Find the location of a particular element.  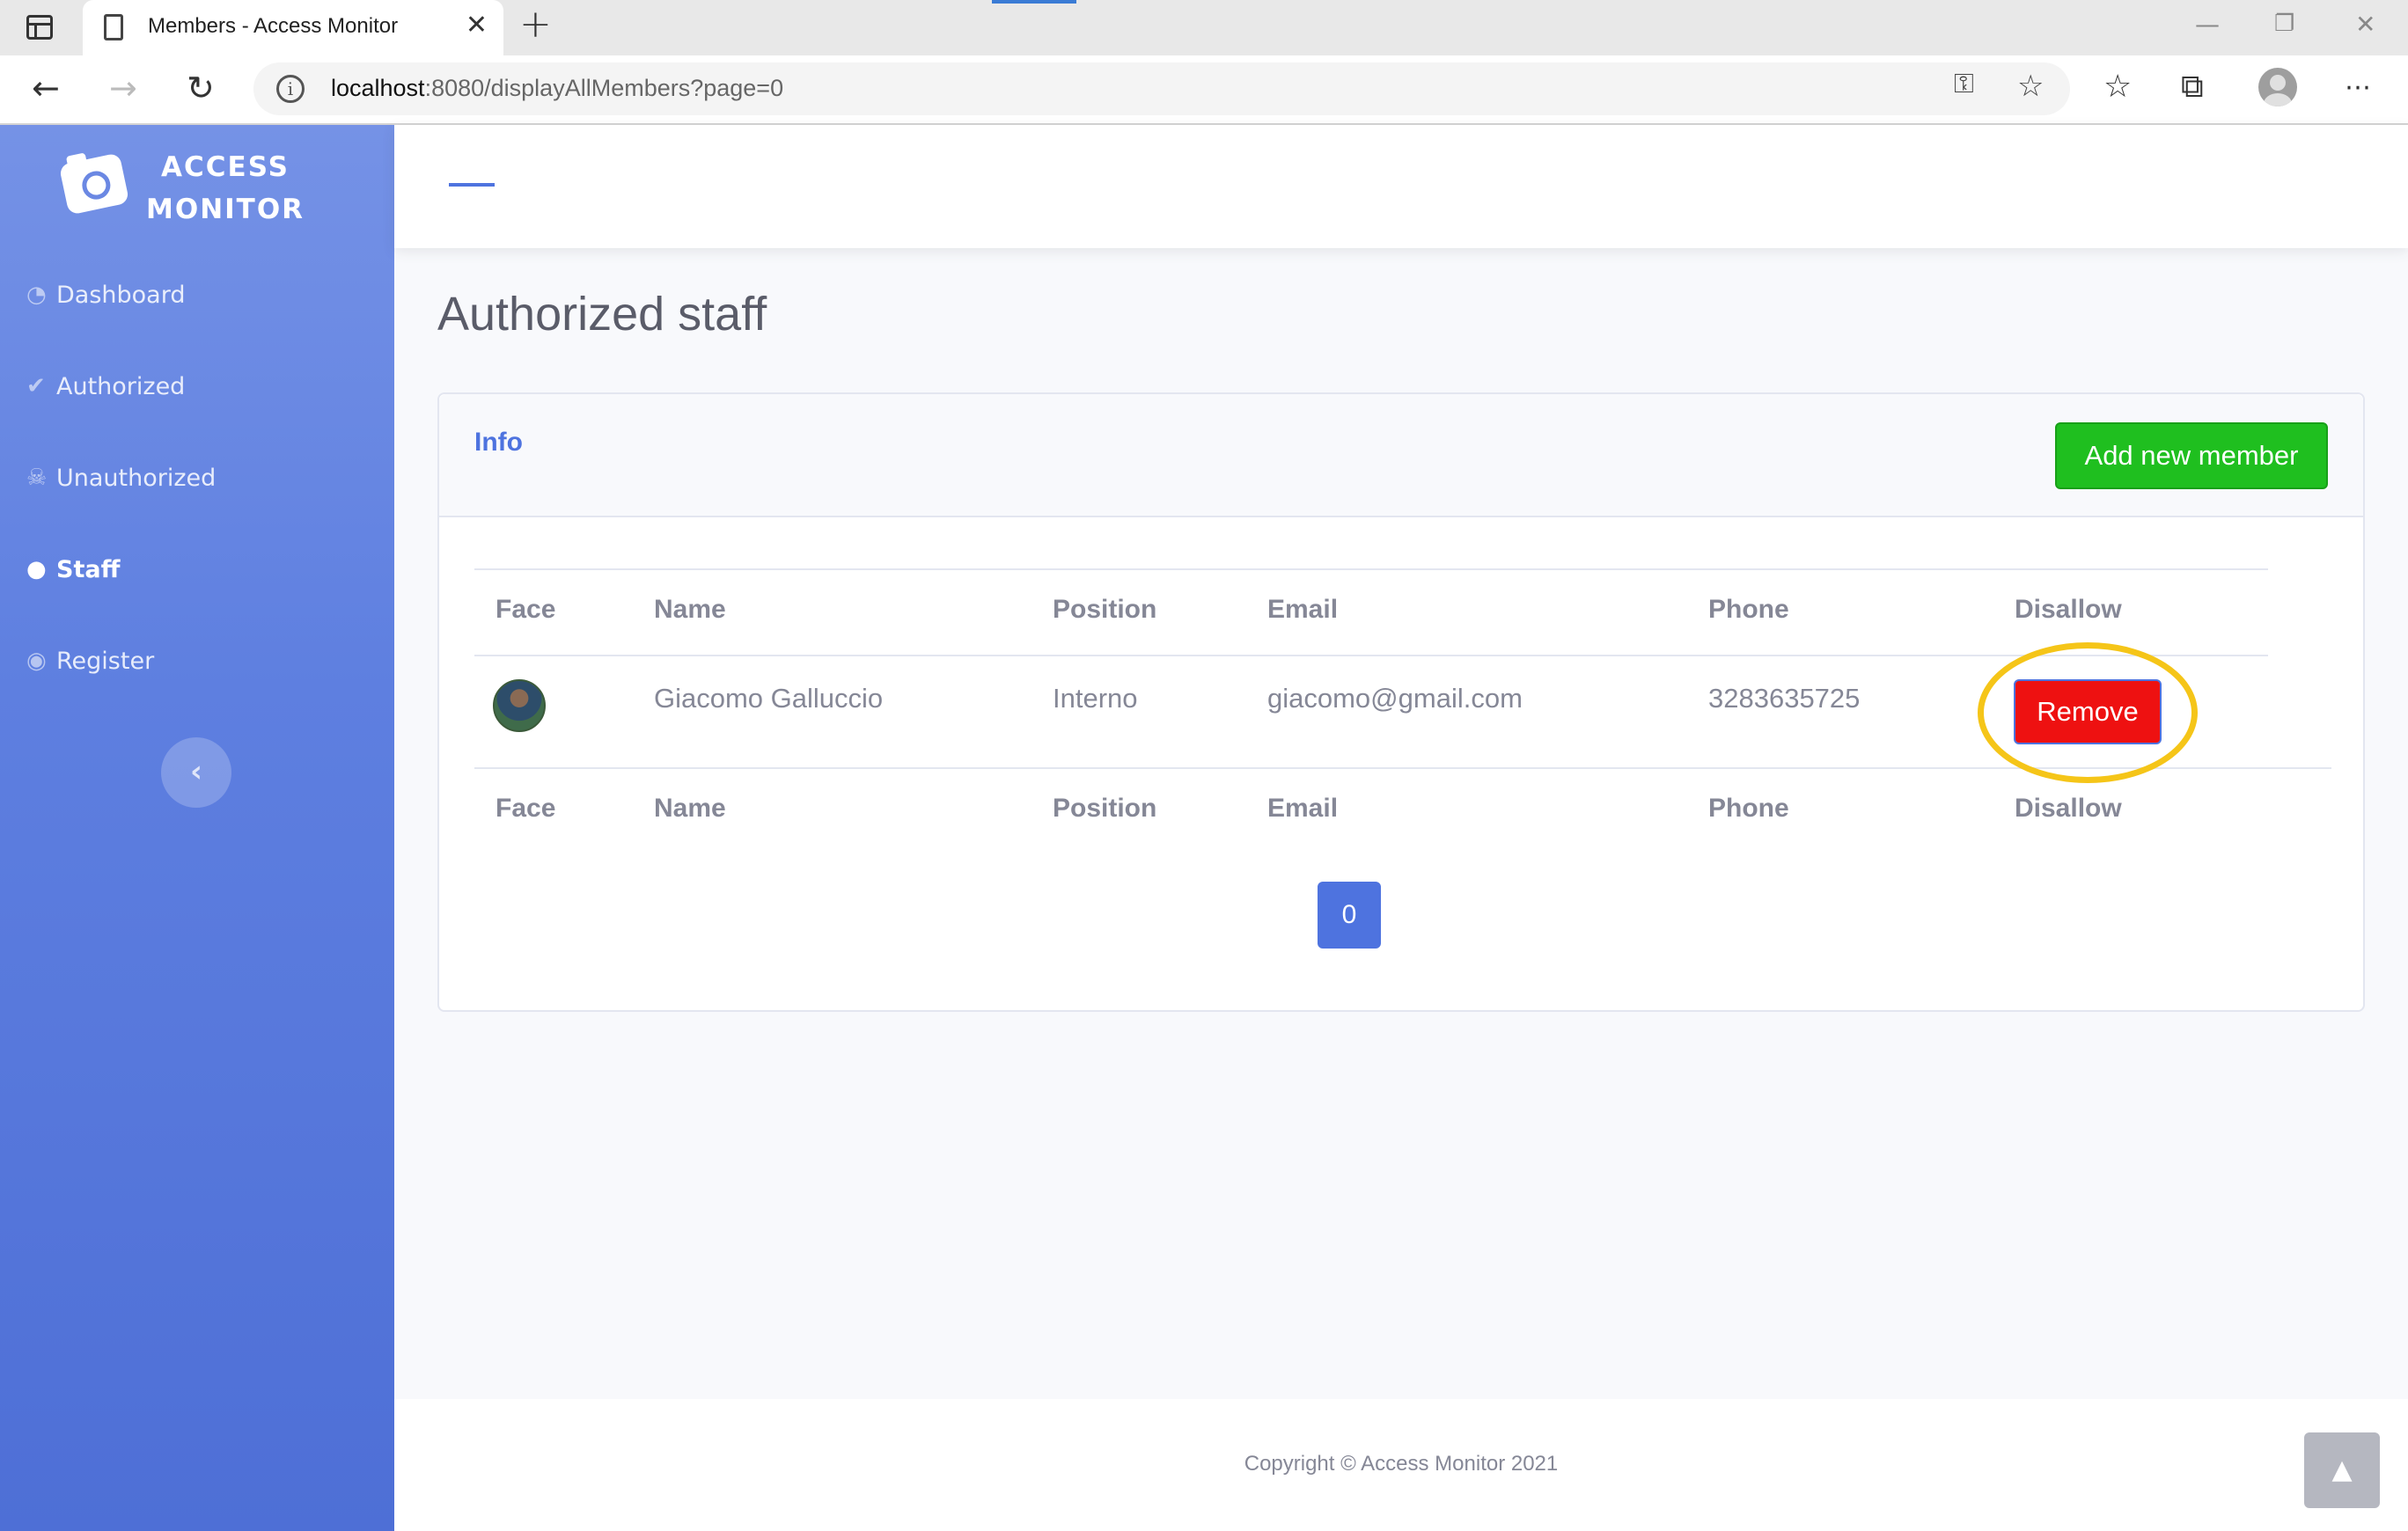

more-options-icon: ⋯ is located at coordinates (2358, 88).